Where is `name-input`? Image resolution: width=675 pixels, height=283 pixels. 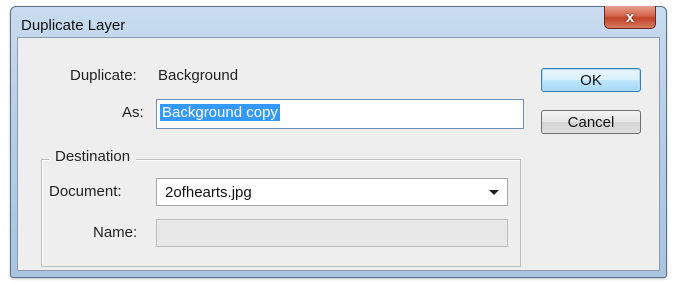 name-input is located at coordinates (332, 233).